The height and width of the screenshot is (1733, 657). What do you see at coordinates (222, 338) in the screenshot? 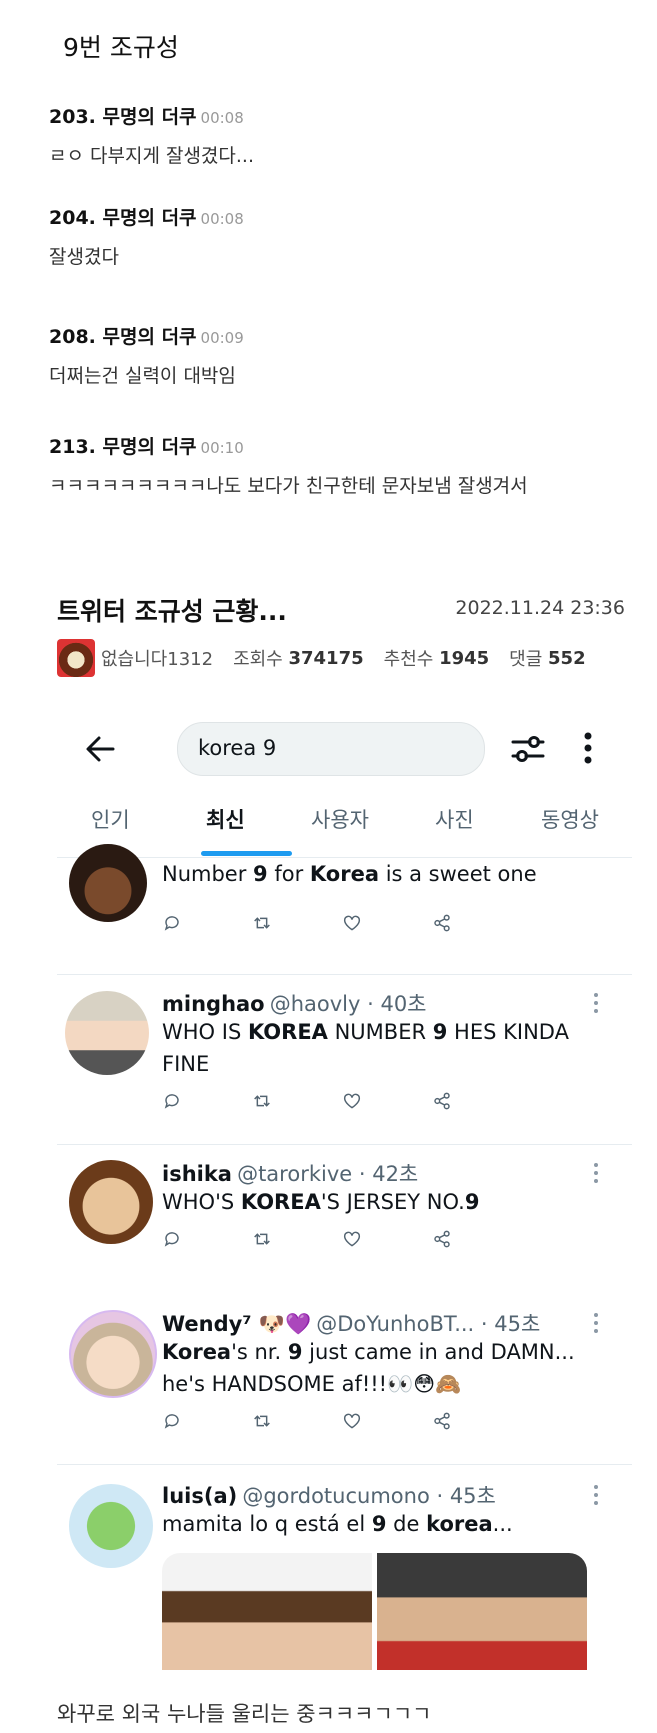
I see `comment-time: 00:09` at bounding box center [222, 338].